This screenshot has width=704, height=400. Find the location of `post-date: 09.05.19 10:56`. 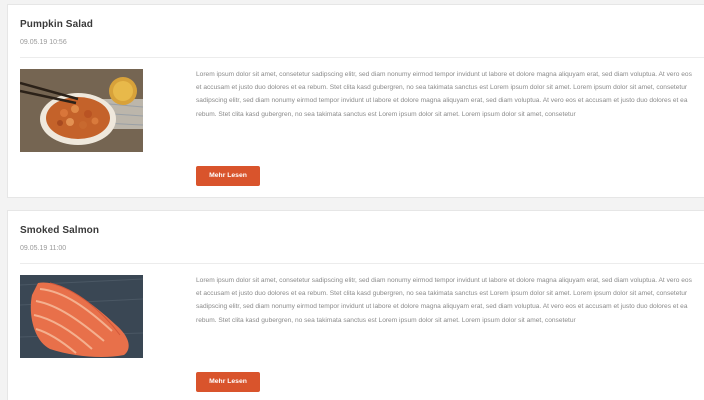

post-date: 09.05.19 10:56 is located at coordinates (43, 42).